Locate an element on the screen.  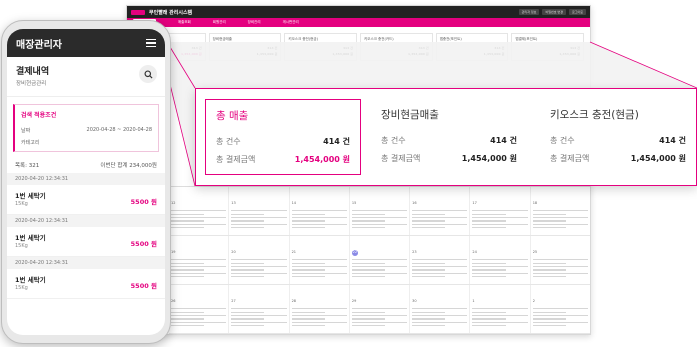
zoom-card-title: 총 매출 is located at coordinates (232, 116).